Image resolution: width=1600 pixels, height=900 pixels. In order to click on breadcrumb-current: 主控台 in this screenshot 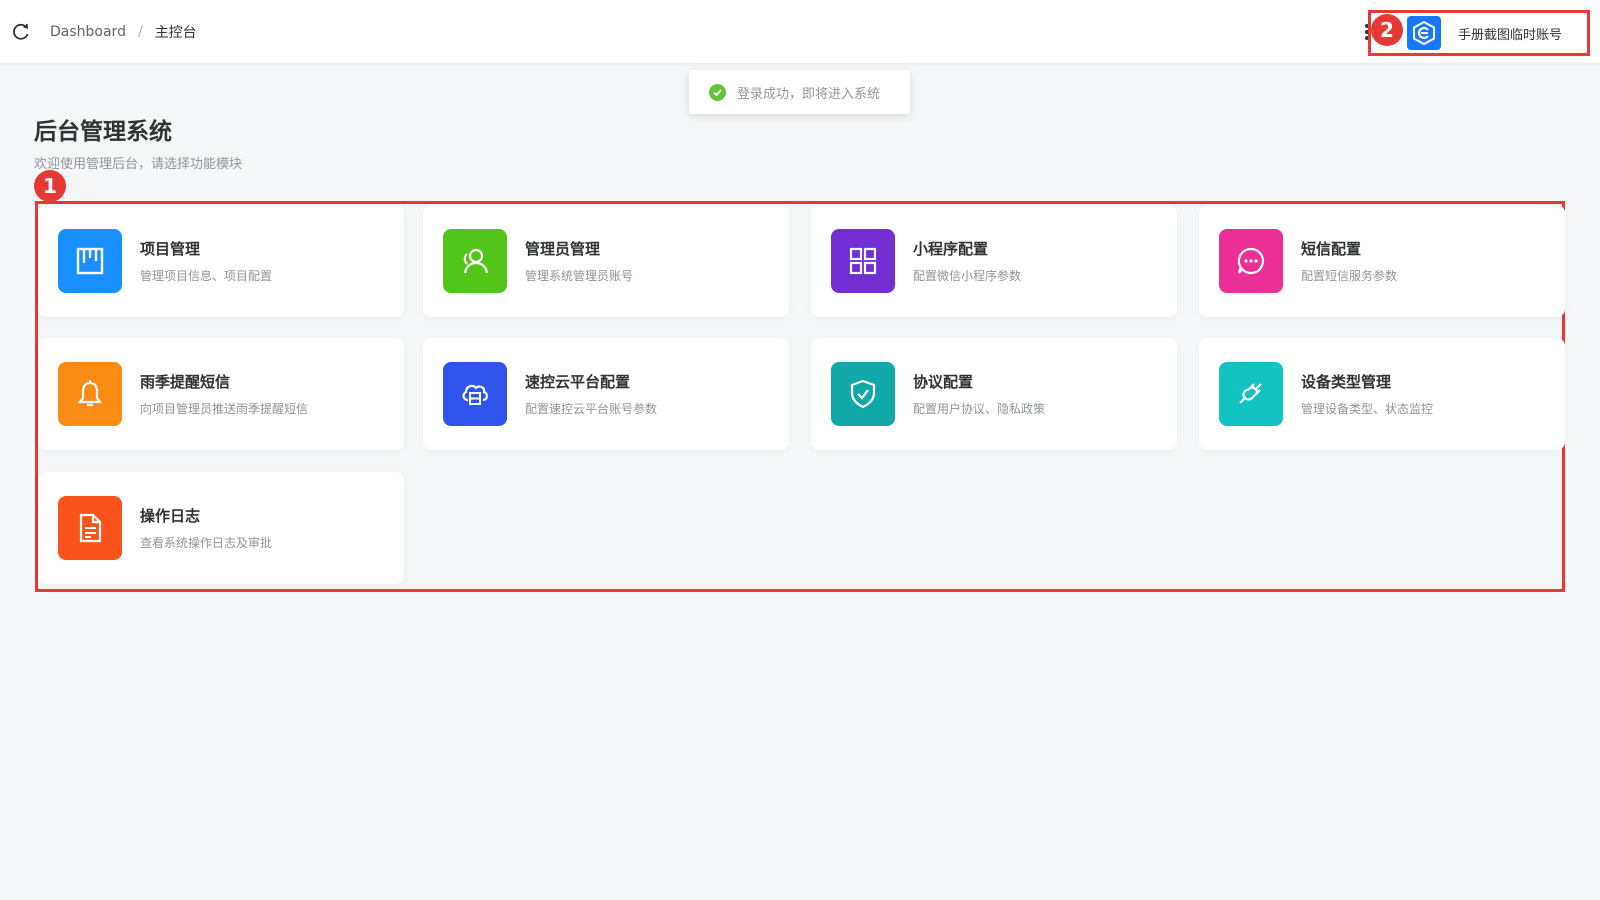, I will do `click(175, 33)`.